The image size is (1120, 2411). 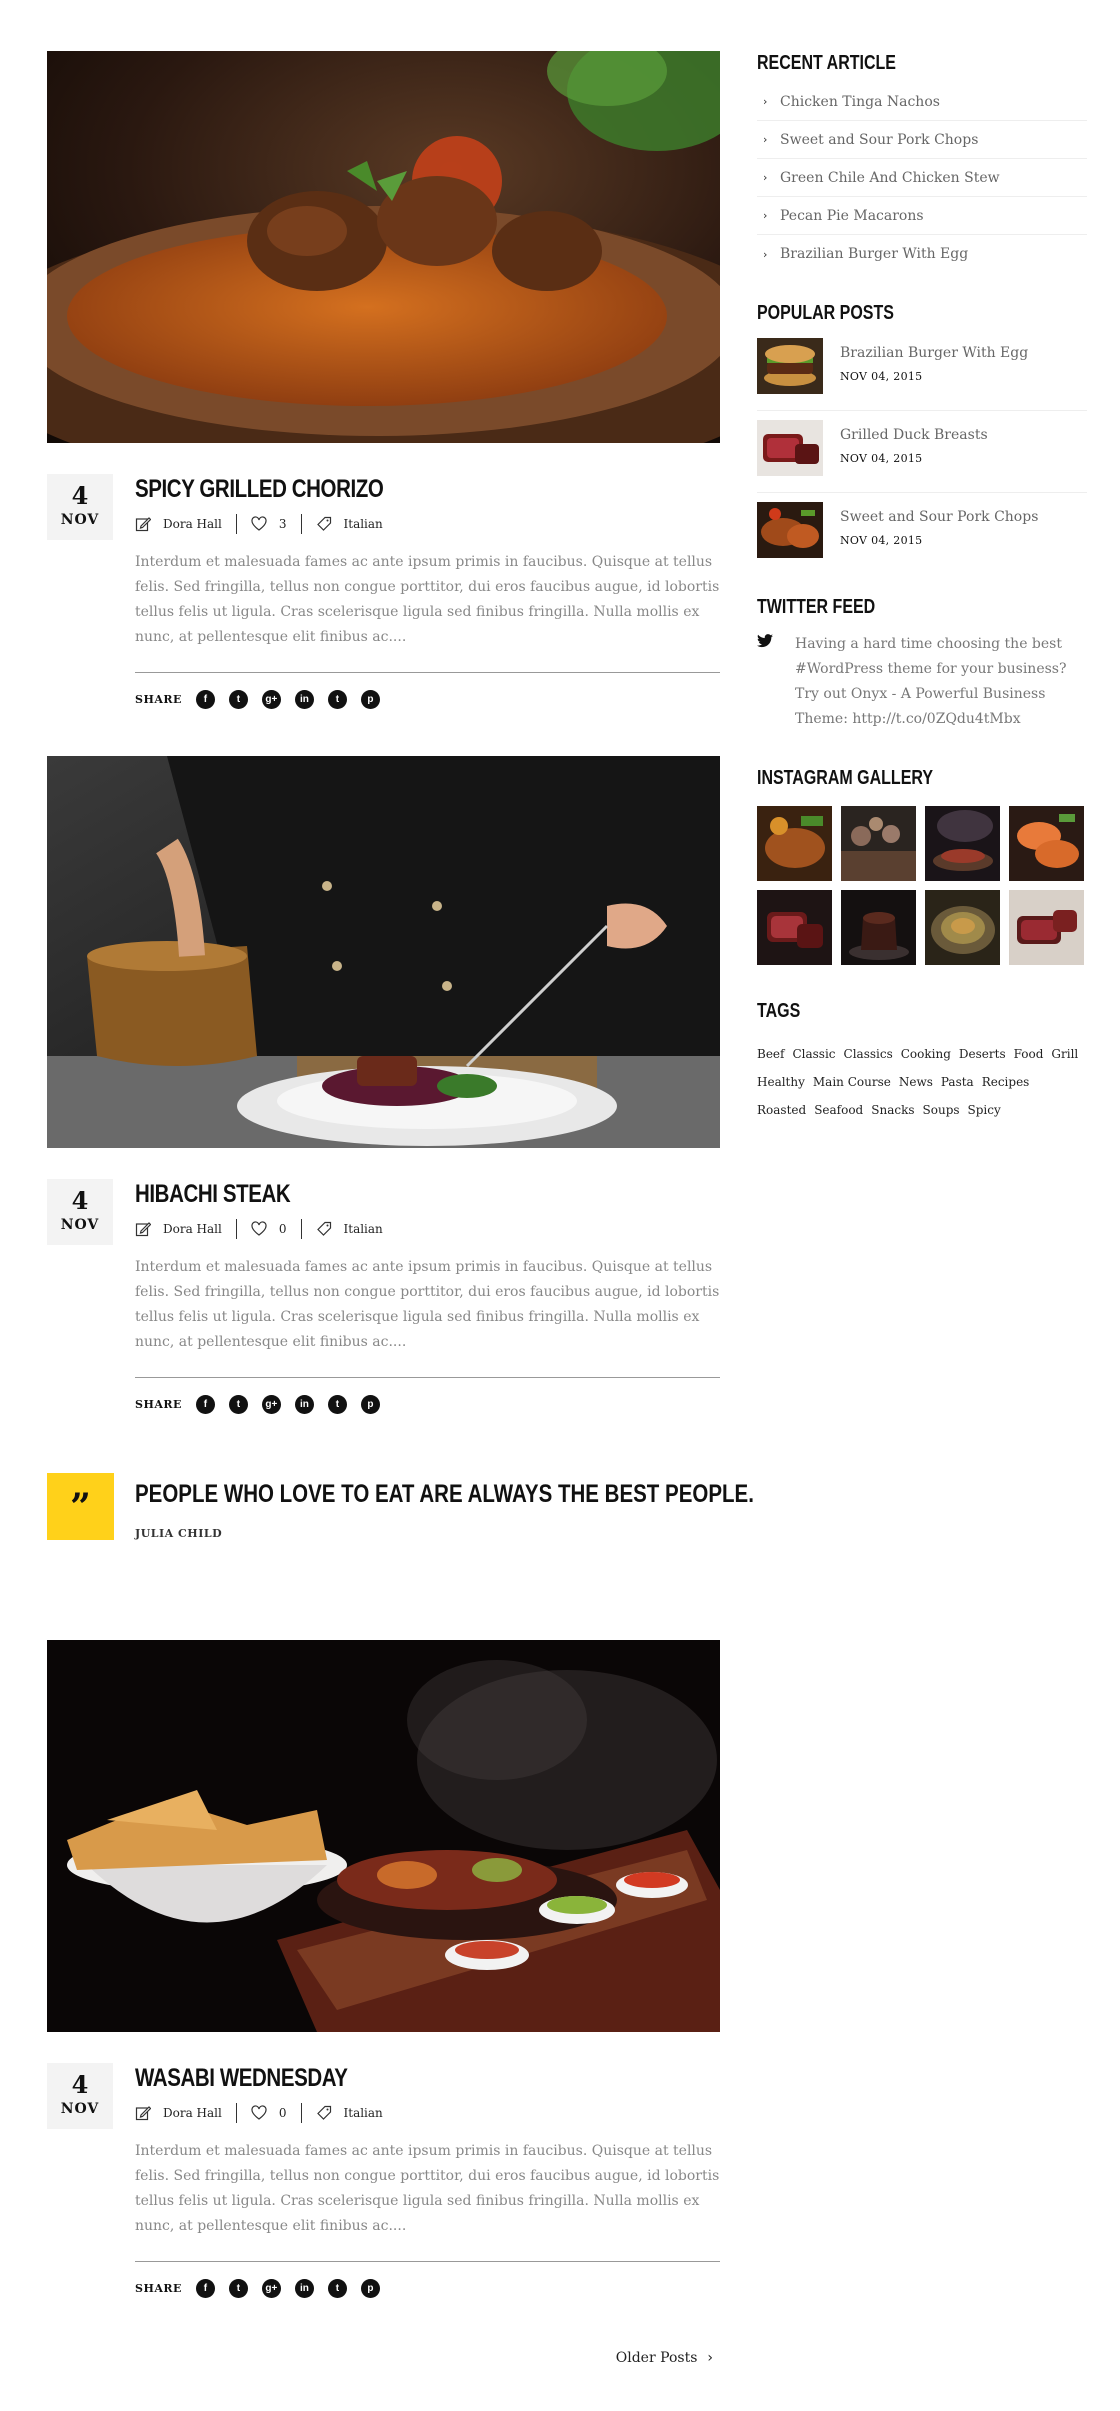 What do you see at coordinates (282, 1229) in the screenshot?
I see `post-likes-count: 0` at bounding box center [282, 1229].